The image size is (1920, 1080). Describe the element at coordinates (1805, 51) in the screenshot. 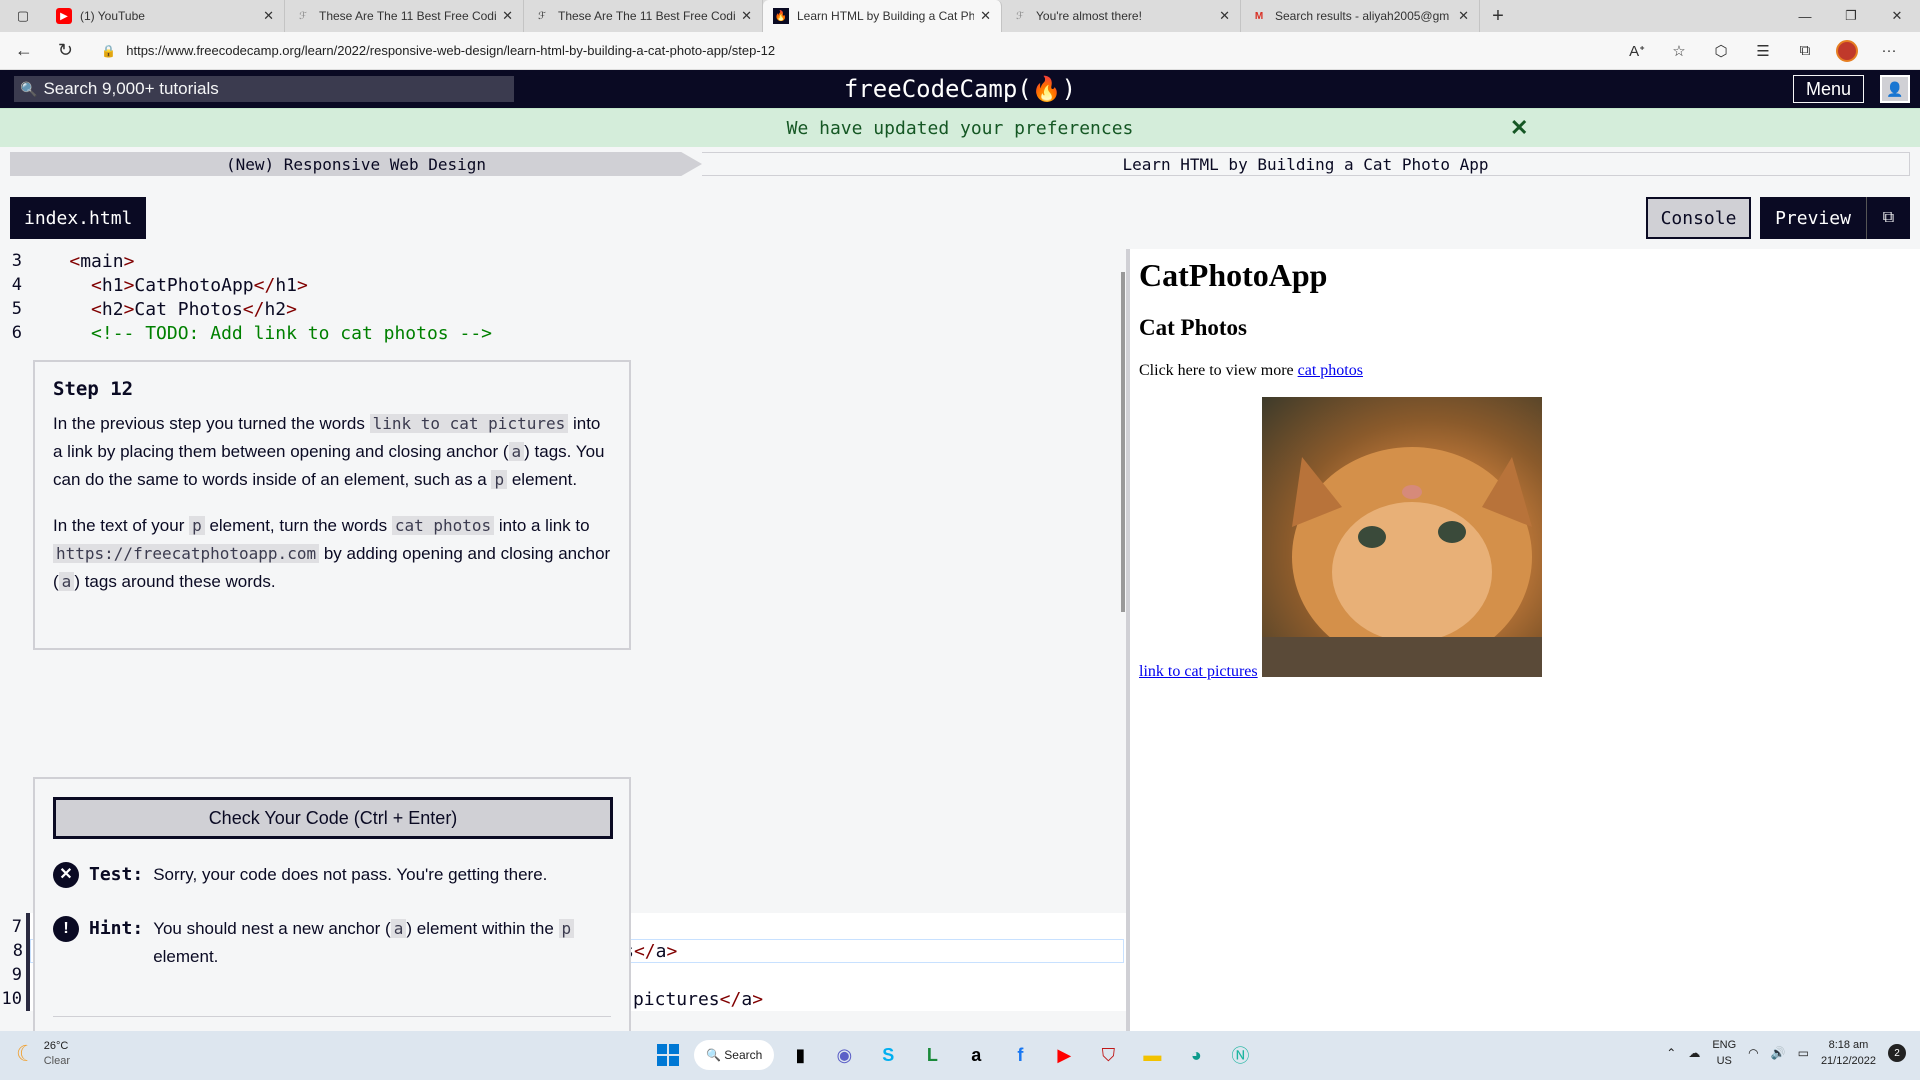

I see `collections-icon: ⧉` at that location.